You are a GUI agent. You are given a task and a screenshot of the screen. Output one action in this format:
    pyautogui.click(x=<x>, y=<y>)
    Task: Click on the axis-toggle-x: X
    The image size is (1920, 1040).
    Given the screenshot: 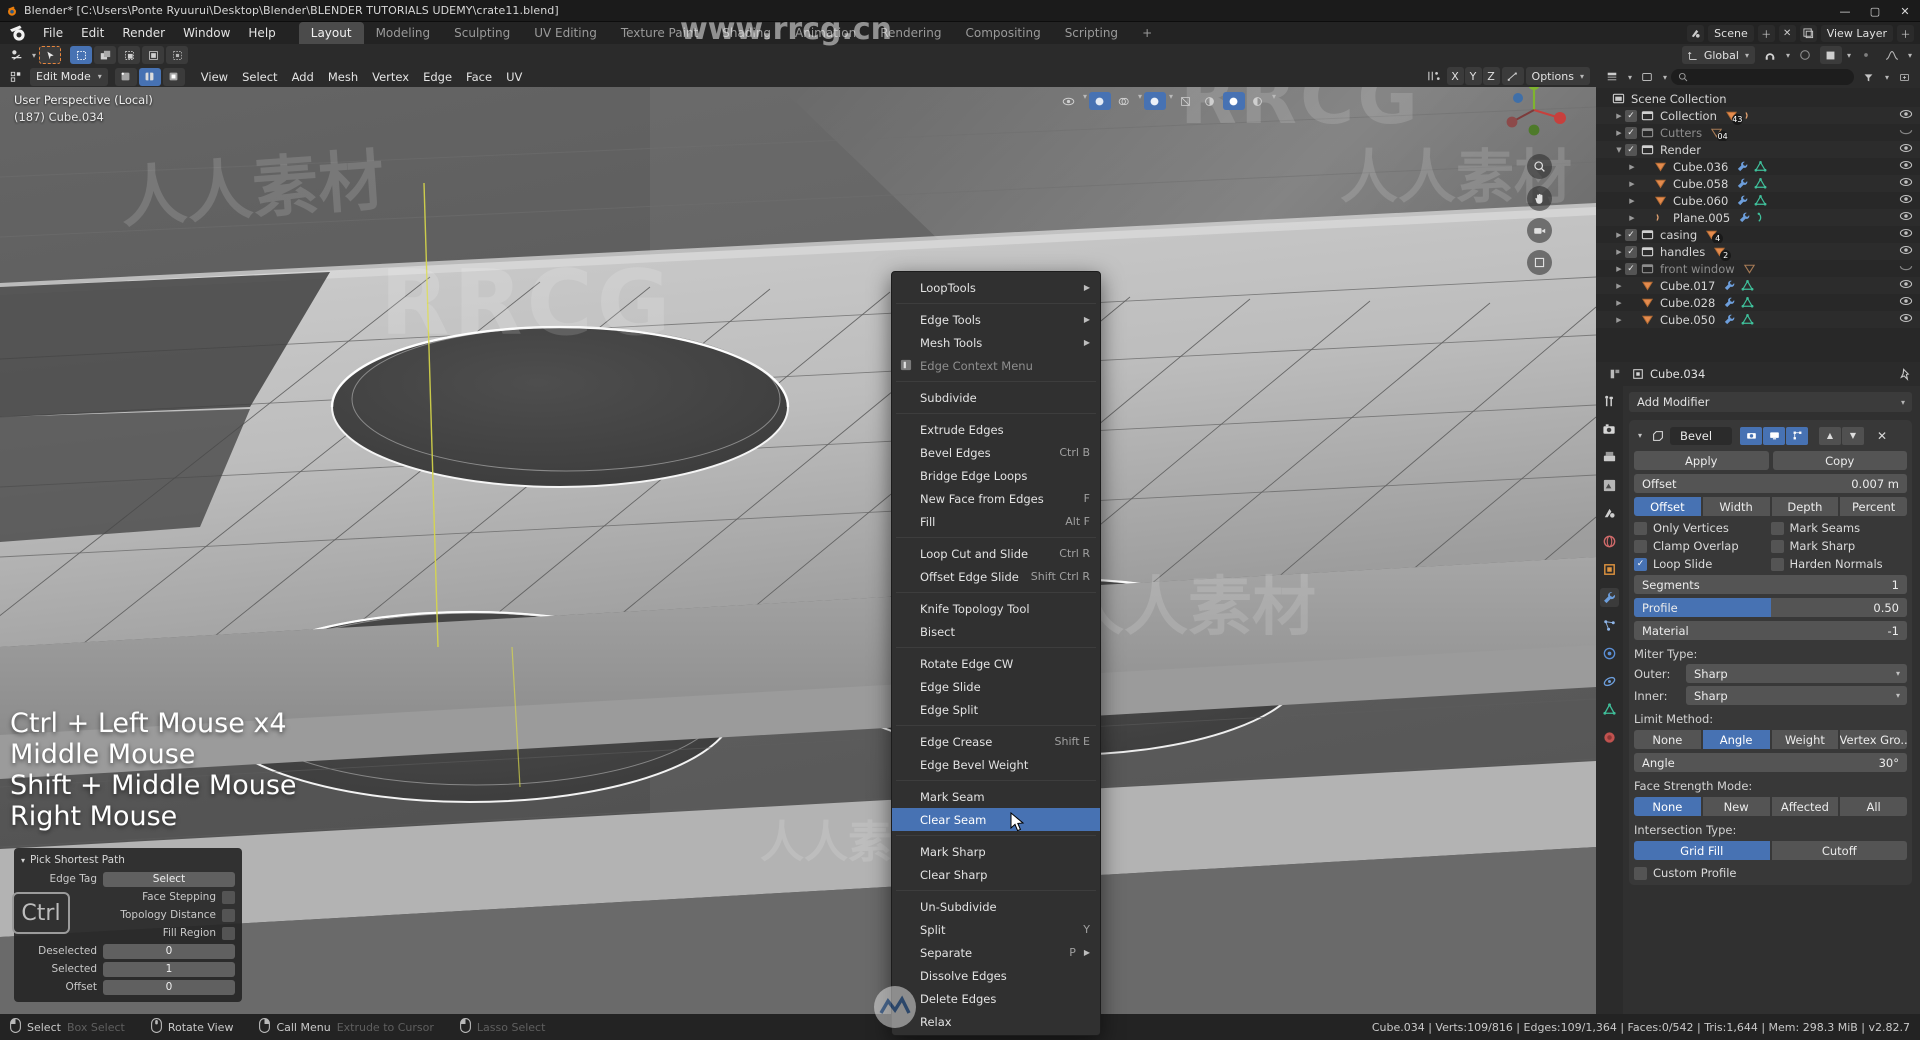 What is the action you would take?
    pyautogui.click(x=1455, y=76)
    